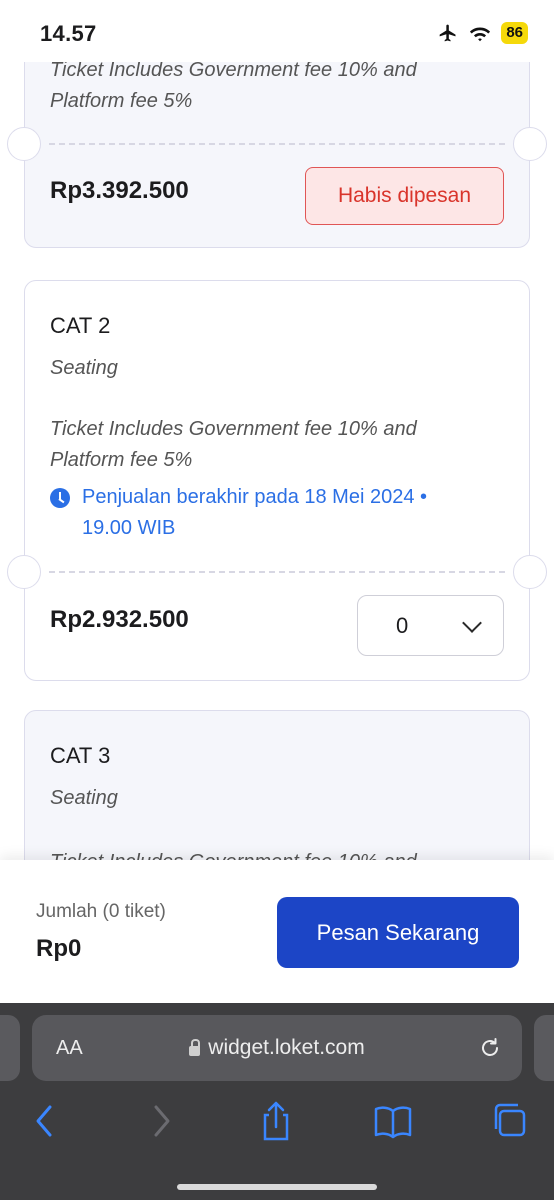 The image size is (554, 1200). What do you see at coordinates (10, 1048) in the screenshot?
I see `previous-tab-peek` at bounding box center [10, 1048].